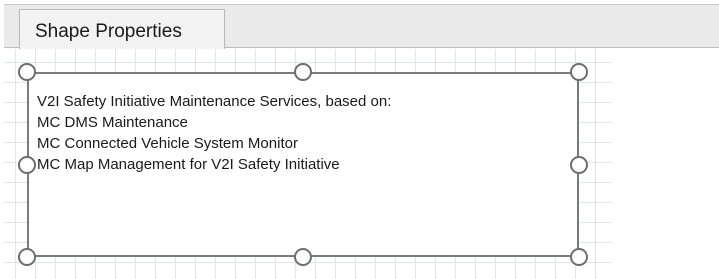  Describe the element at coordinates (303, 72) in the screenshot. I see `resize-handle-top-center` at that location.